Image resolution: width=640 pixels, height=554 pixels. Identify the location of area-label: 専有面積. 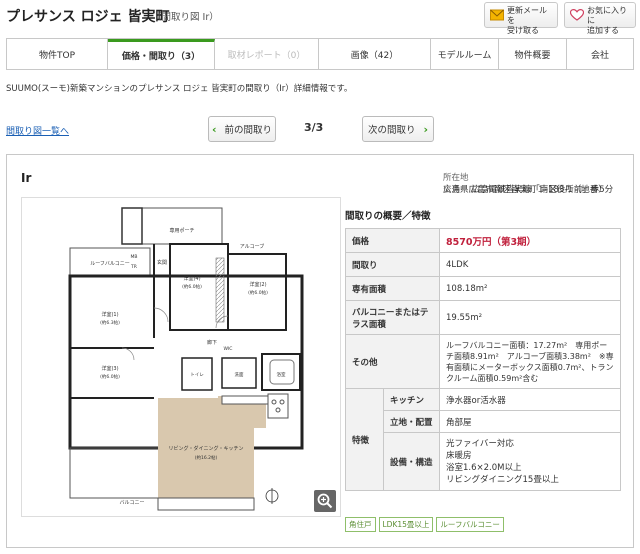
(392, 288).